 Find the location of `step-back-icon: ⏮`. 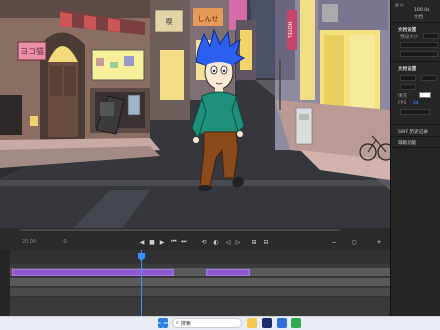

step-back-icon: ⏮ is located at coordinates (174, 242).